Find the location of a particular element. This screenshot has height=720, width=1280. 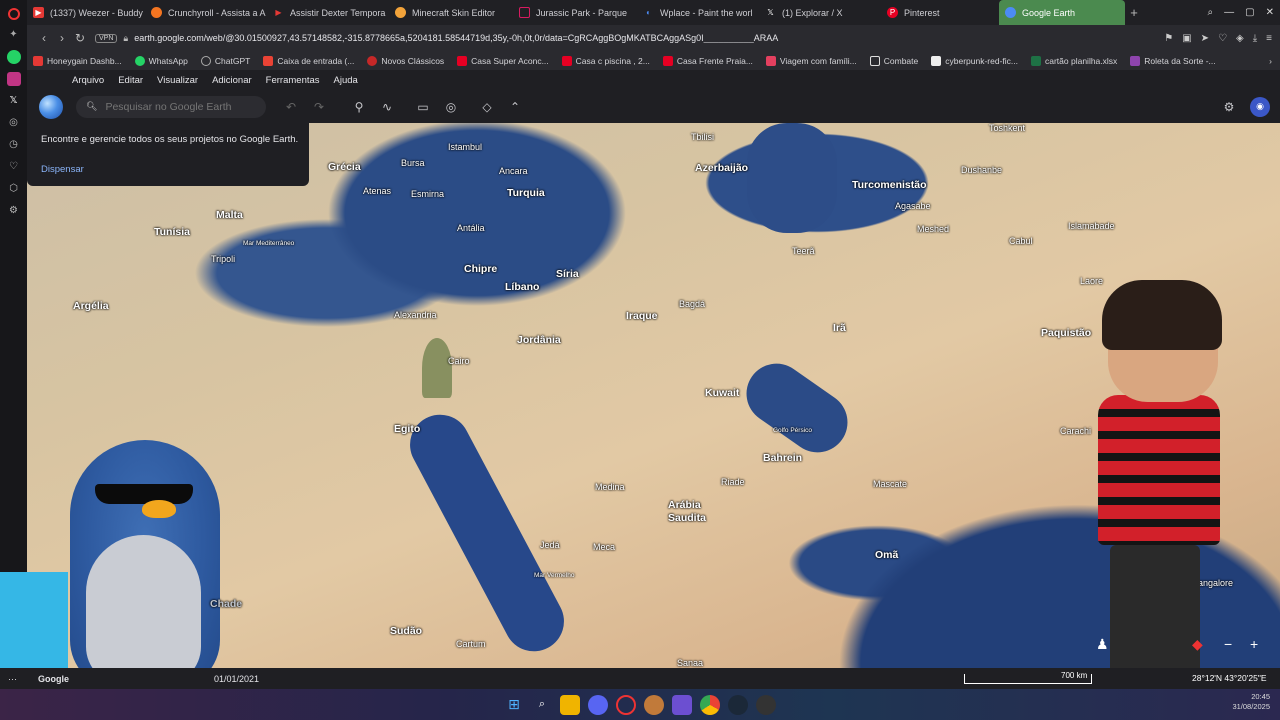

tab-google-earth: Google Earth is located at coordinates (1062, 12).